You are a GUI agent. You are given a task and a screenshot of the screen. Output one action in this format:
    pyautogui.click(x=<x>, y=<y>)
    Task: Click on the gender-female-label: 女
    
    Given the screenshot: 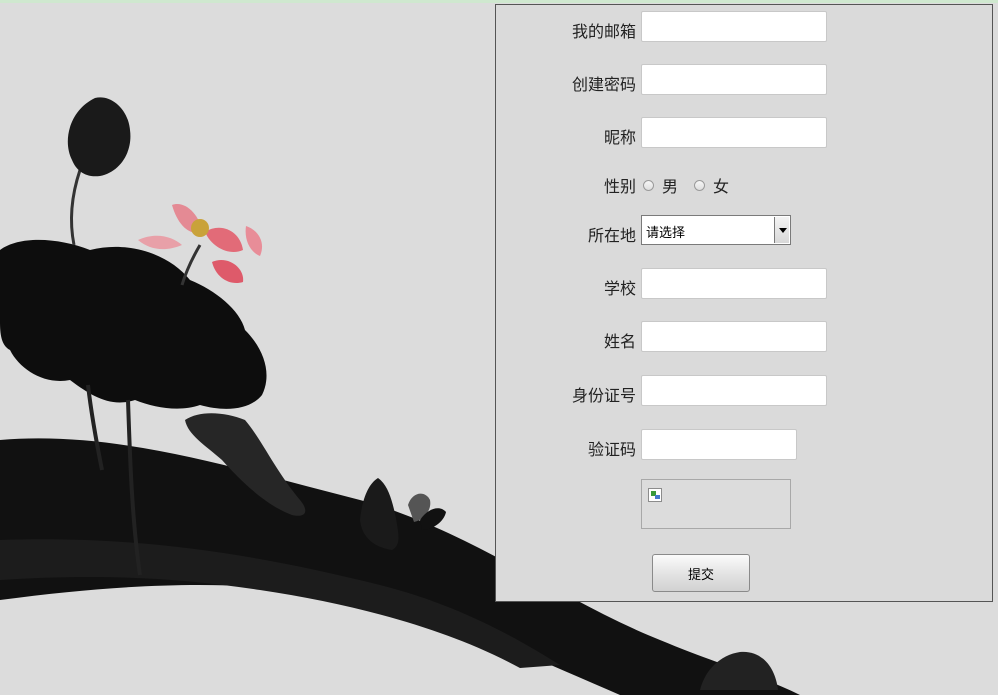 What is the action you would take?
    pyautogui.click(x=721, y=186)
    